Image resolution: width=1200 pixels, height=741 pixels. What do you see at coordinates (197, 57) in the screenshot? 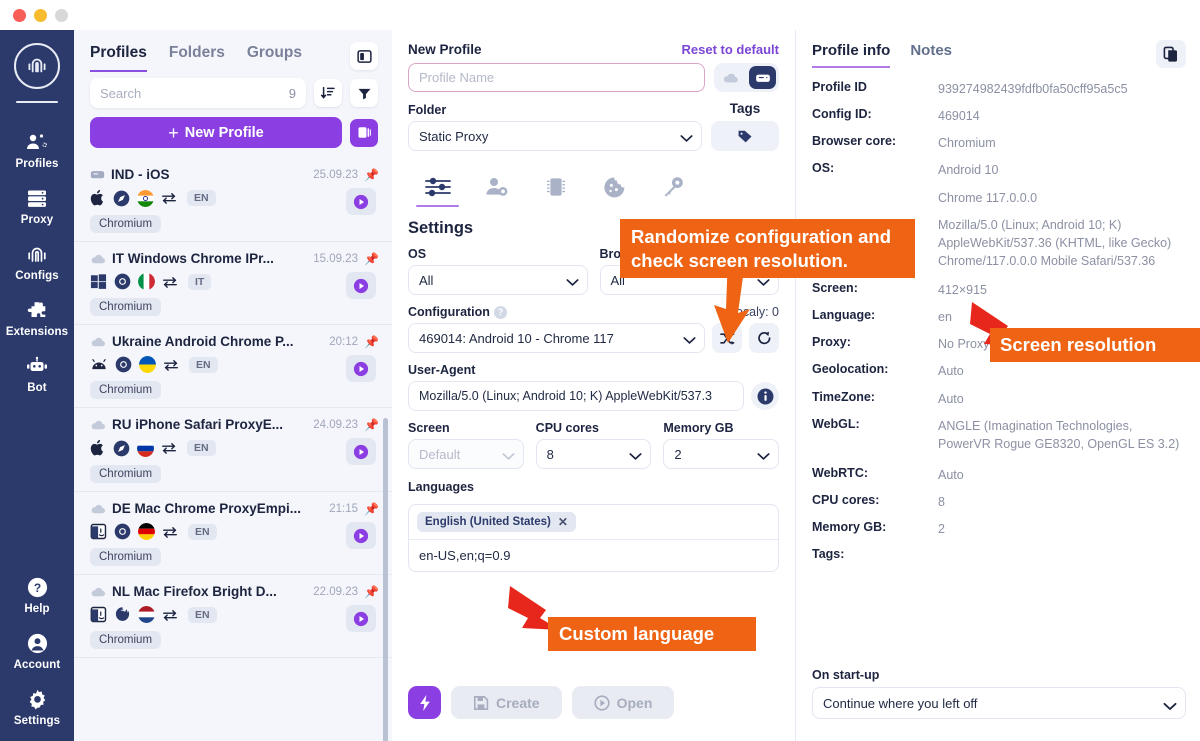
I see `tab-folders: Folders` at bounding box center [197, 57].